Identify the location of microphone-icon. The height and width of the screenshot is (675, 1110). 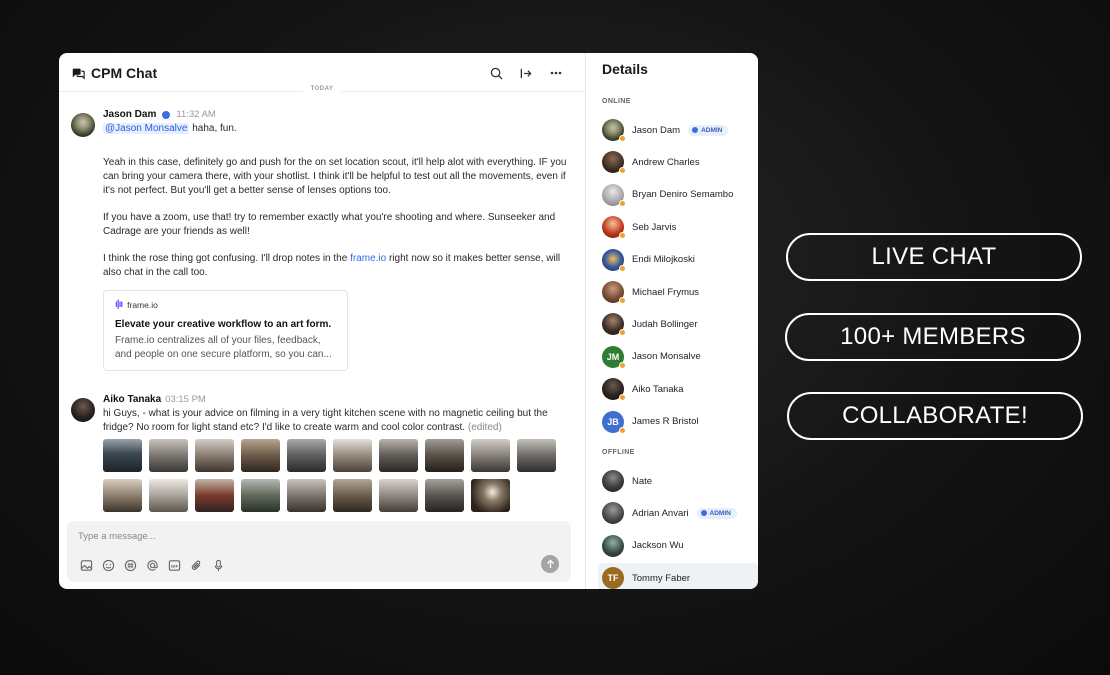
(218, 565).